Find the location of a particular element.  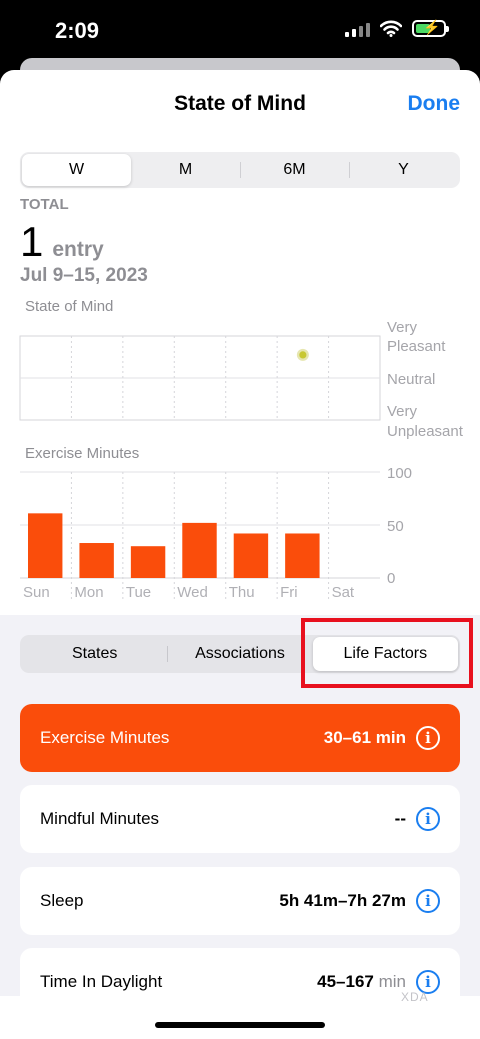

range-tab-6-months: 6M is located at coordinates (294, 170).